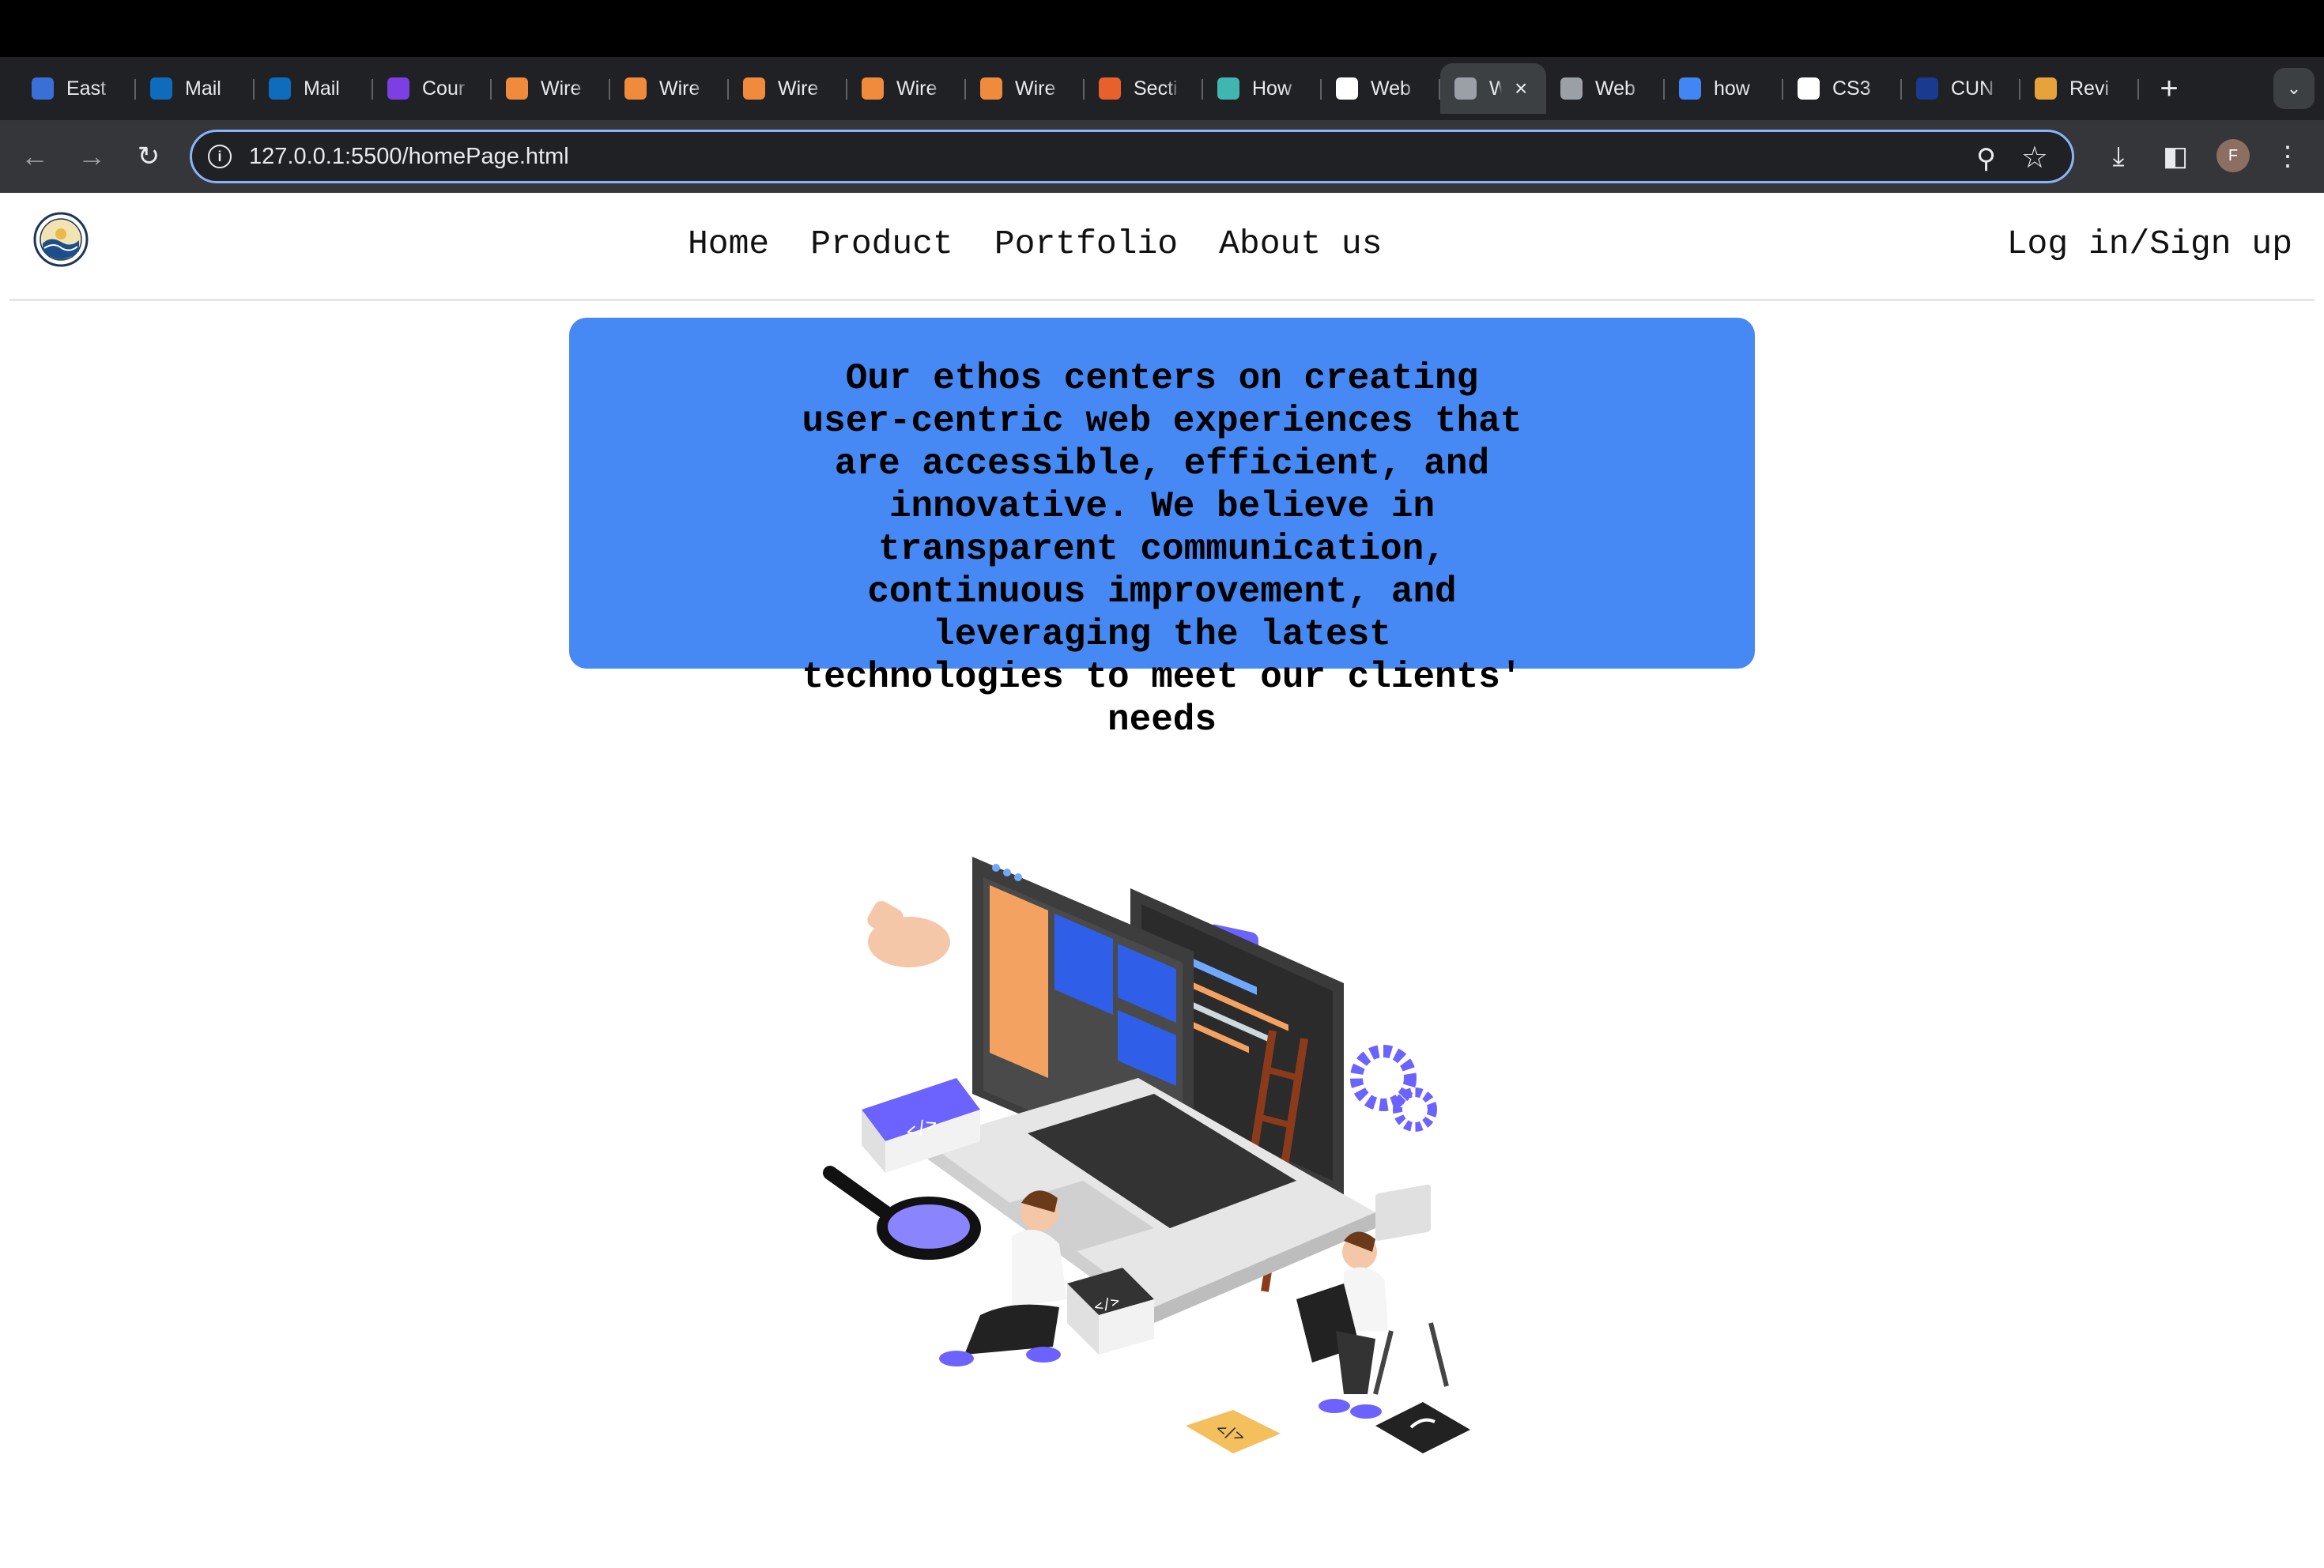 This screenshot has width=2324, height=1568. I want to click on header-divider, so click(1162, 300).